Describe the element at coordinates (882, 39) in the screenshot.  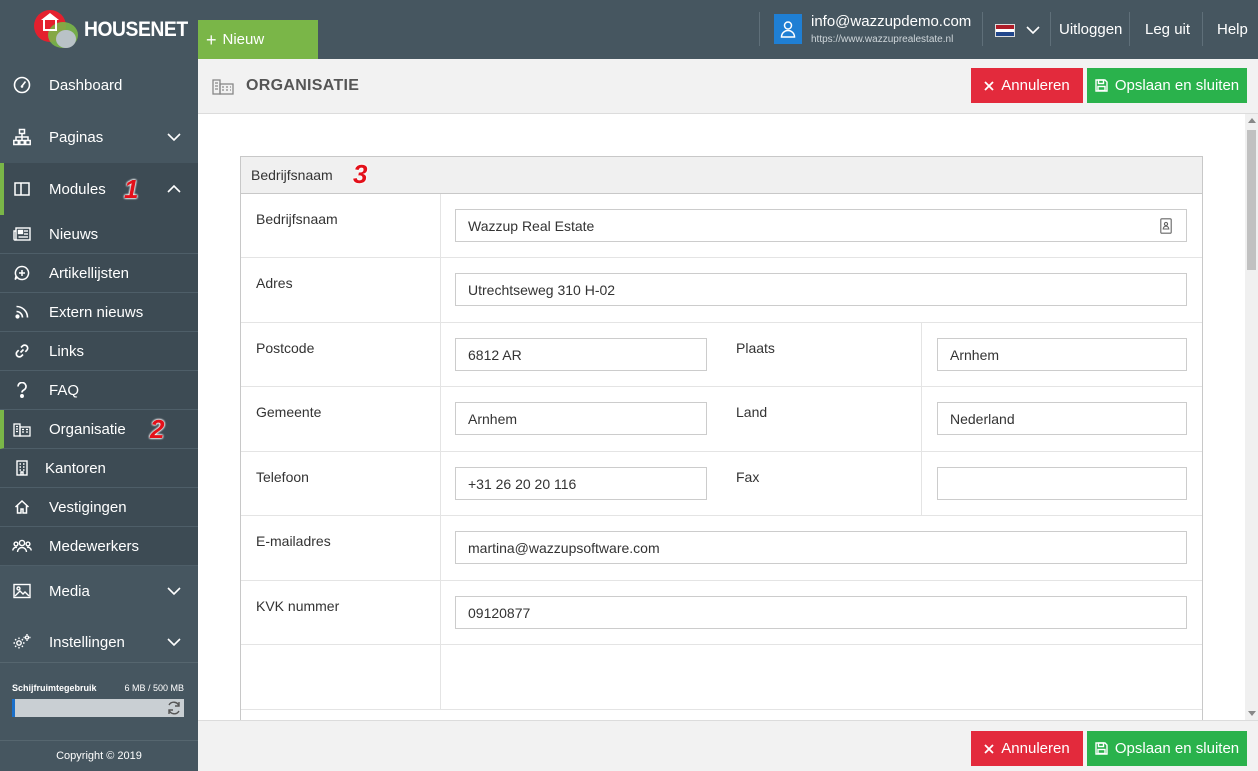
I see `user-site: https://www.wazzuprealestate.nl` at that location.